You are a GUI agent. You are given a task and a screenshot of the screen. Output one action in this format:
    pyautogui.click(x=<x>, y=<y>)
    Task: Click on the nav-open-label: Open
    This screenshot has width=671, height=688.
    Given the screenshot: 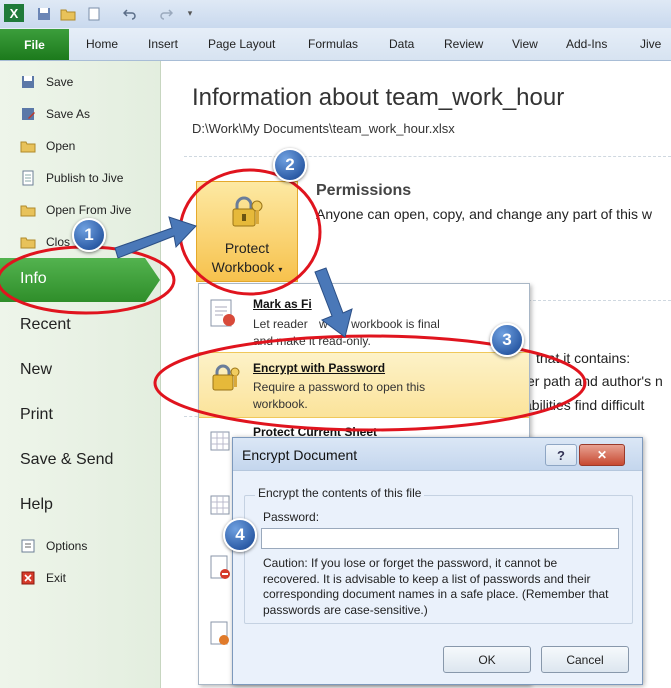 What is the action you would take?
    pyautogui.click(x=61, y=146)
    